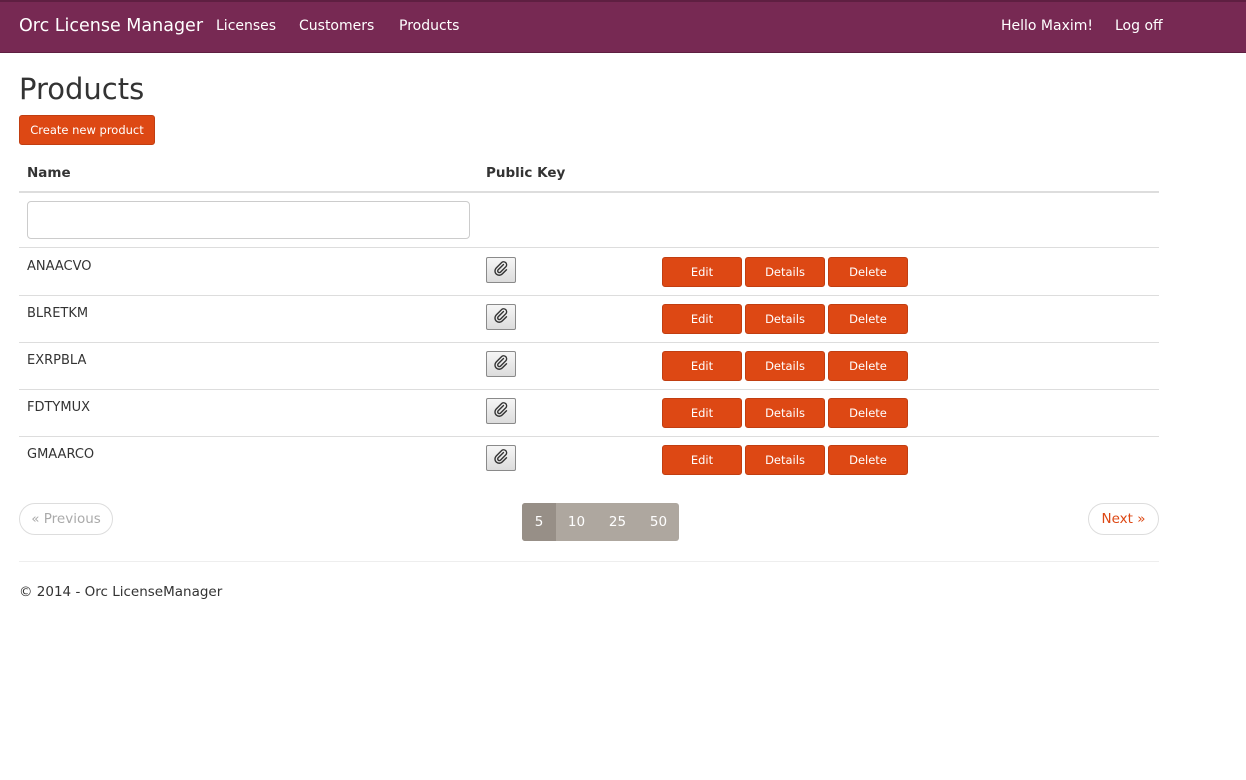  I want to click on user-greeting-link: Hello Maxim!, so click(1047, 26).